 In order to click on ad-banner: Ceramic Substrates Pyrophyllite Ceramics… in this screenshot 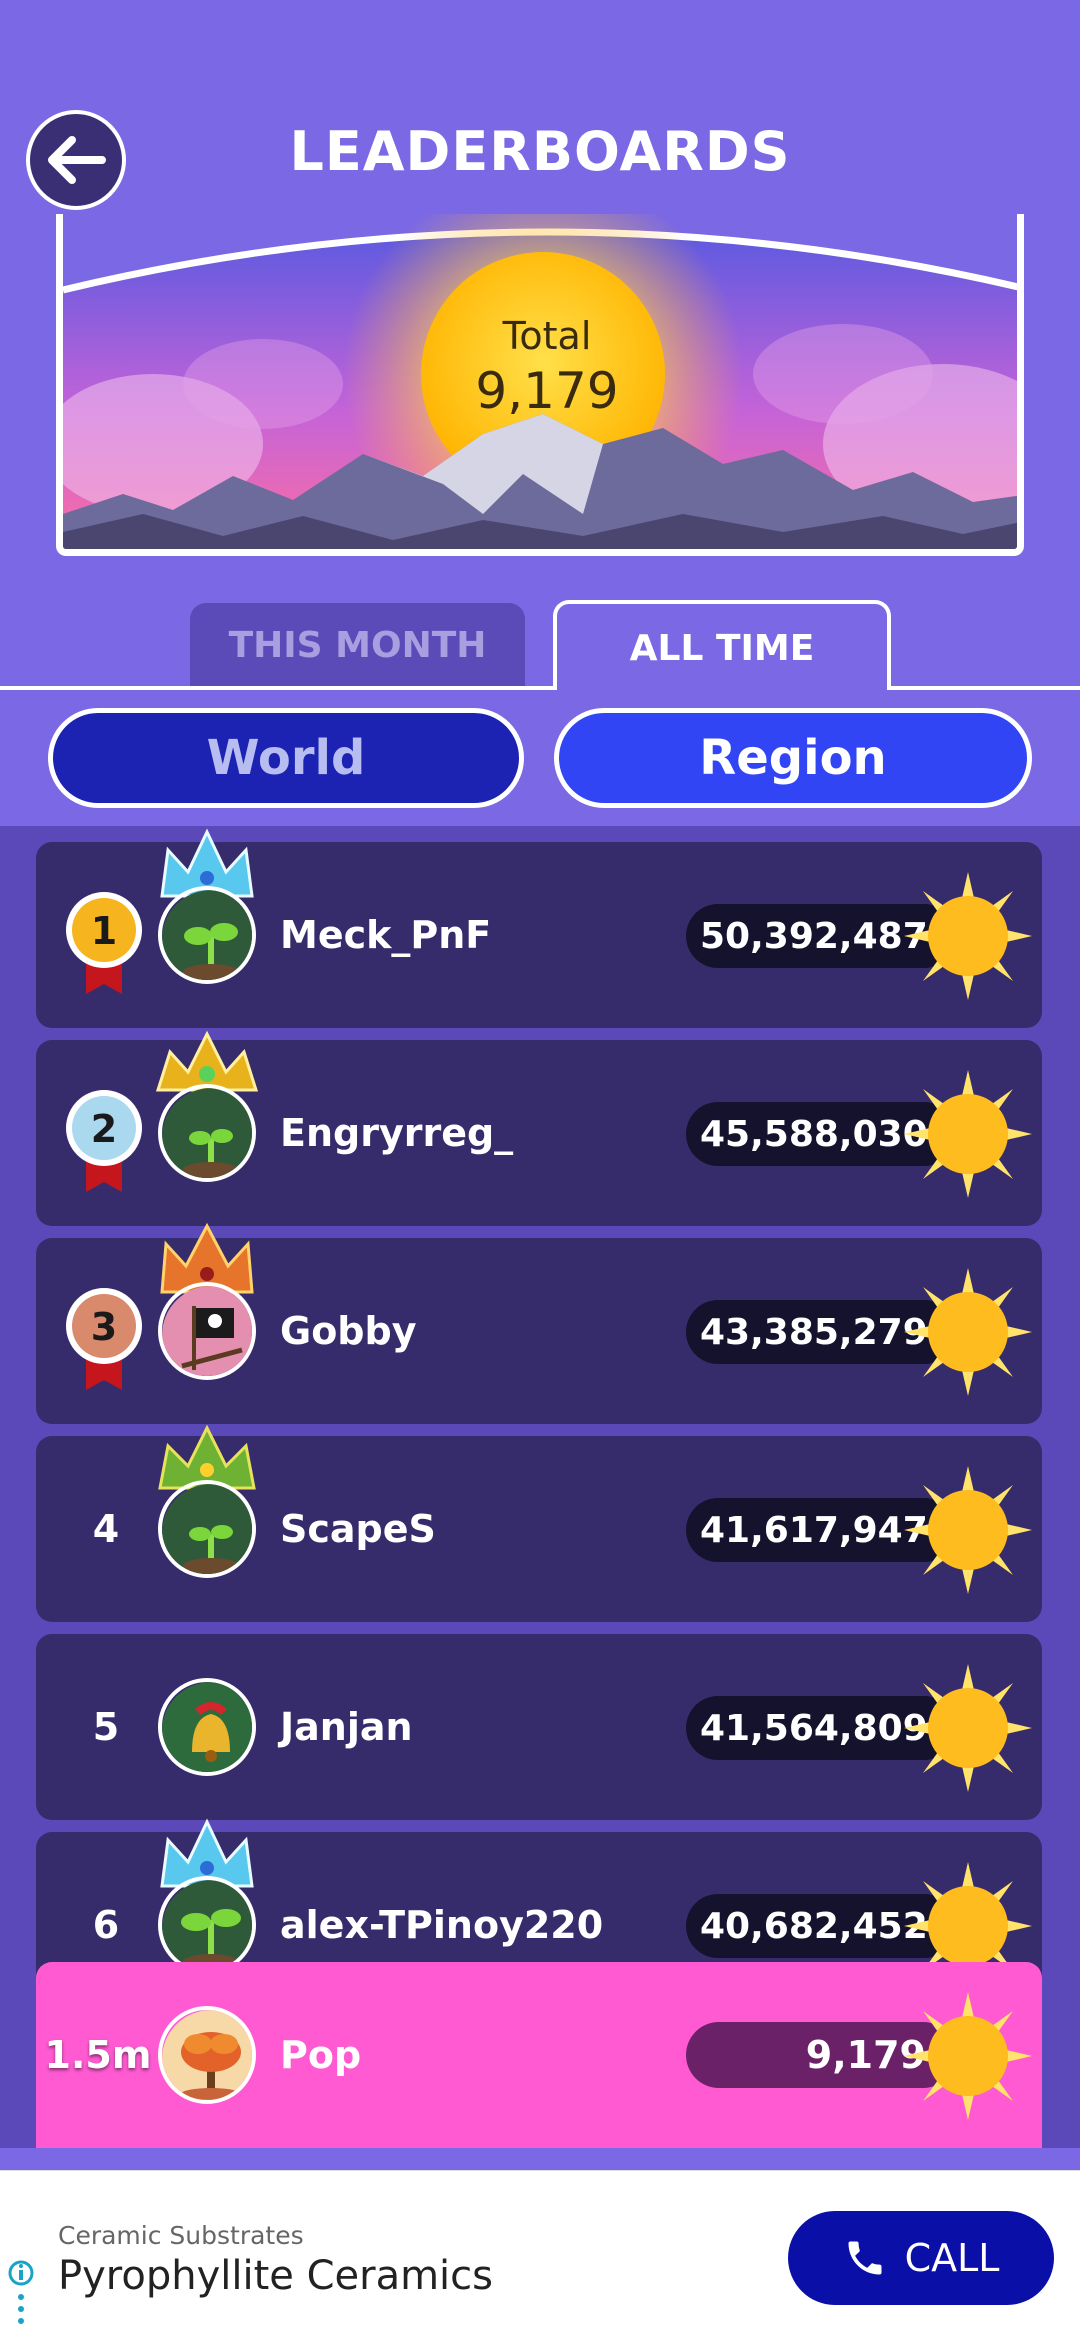, I will do `click(540, 2255)`.